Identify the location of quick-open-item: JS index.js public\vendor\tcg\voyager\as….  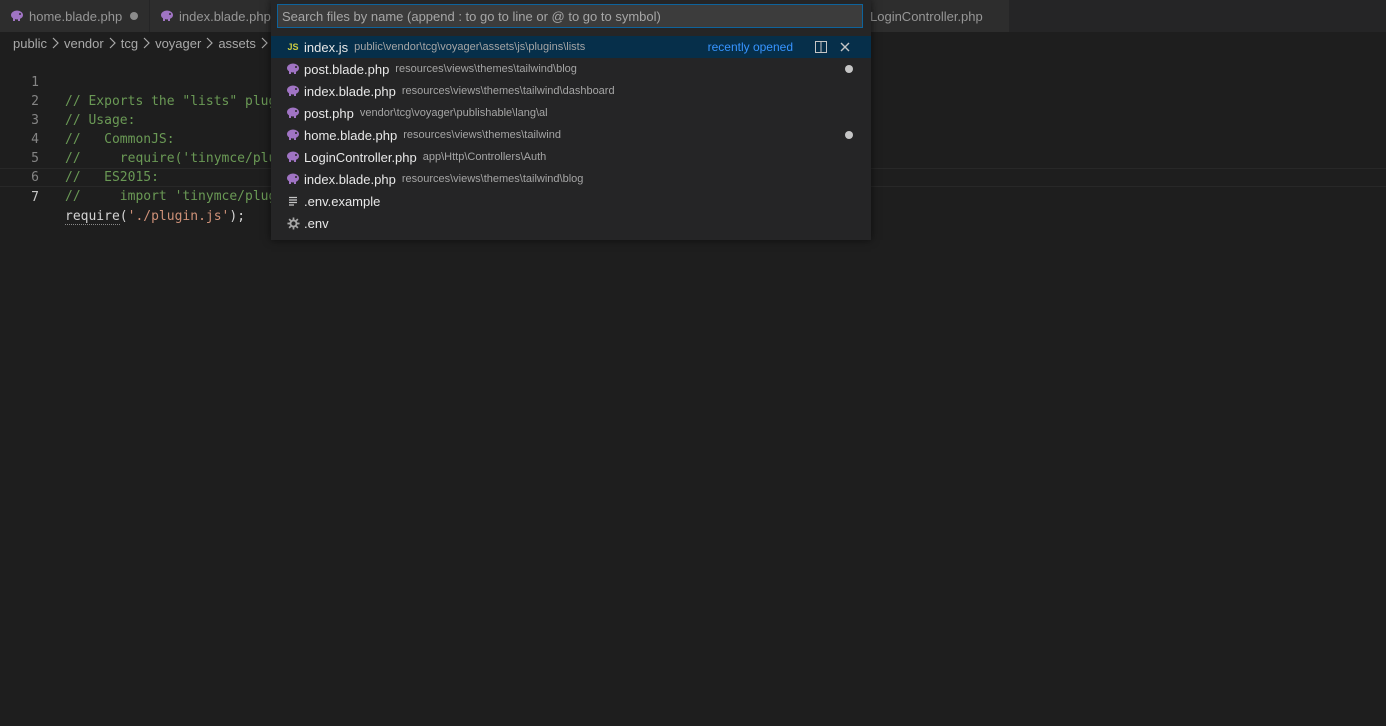
(571, 47).